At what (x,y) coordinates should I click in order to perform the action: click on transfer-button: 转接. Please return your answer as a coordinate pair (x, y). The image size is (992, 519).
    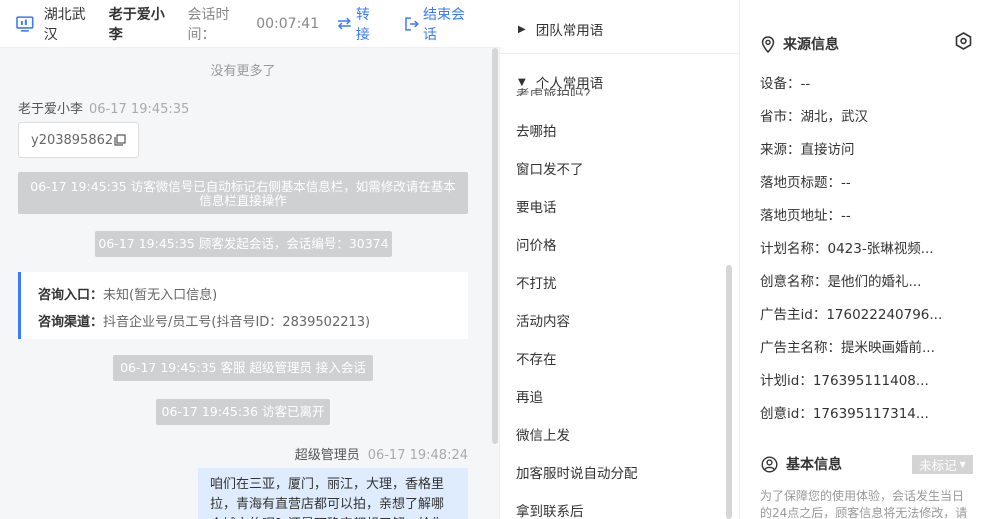
    Looking at the image, I should click on (360, 24).